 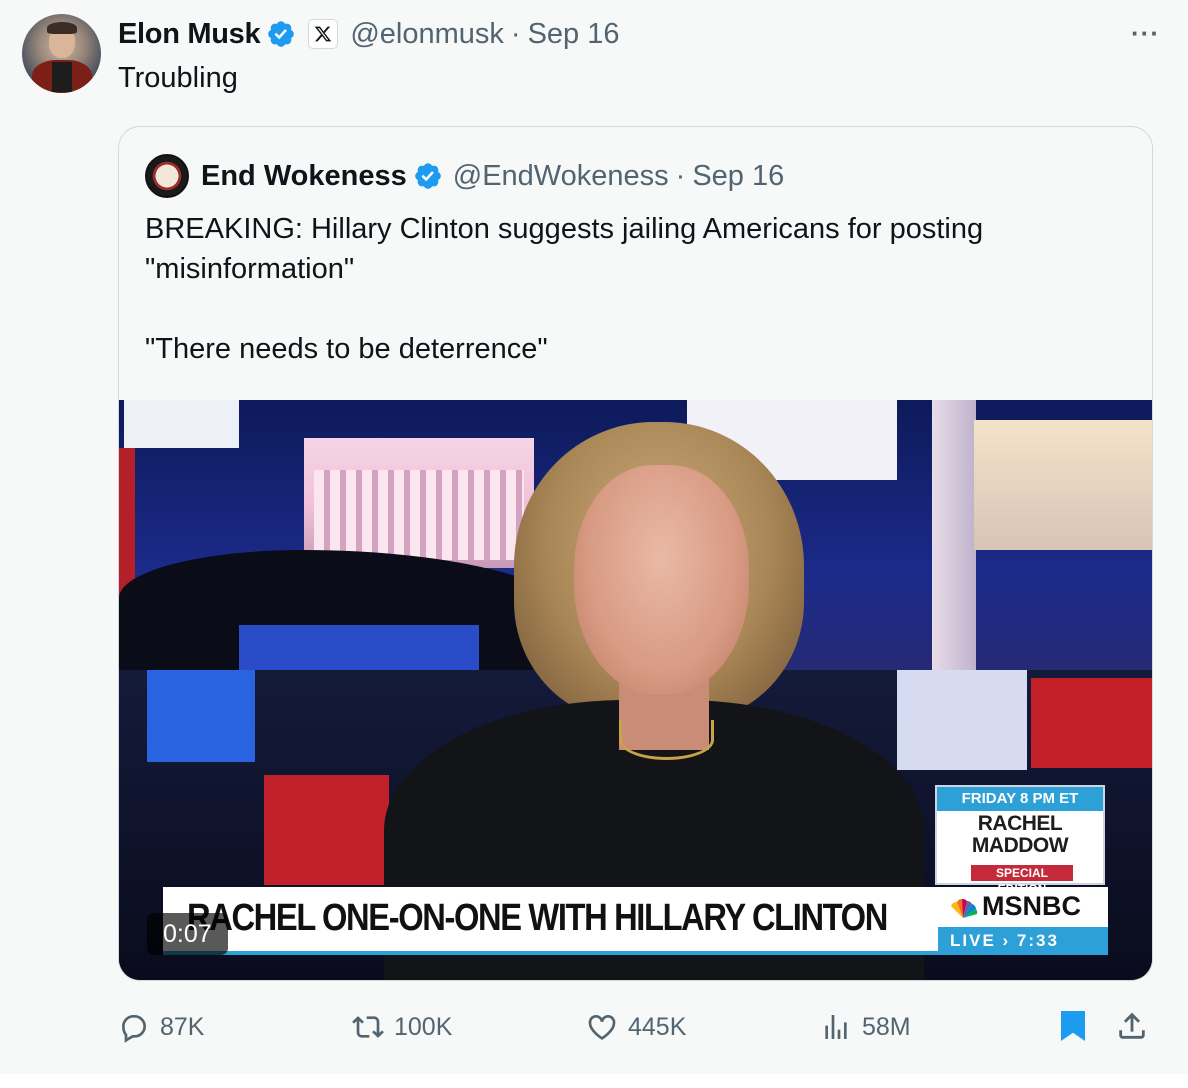 I want to click on network-logo: MSNBC LIVE › 7:33, so click(x=1023, y=921).